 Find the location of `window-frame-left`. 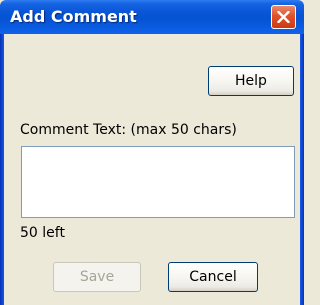

window-frame-left is located at coordinates (2, 169).